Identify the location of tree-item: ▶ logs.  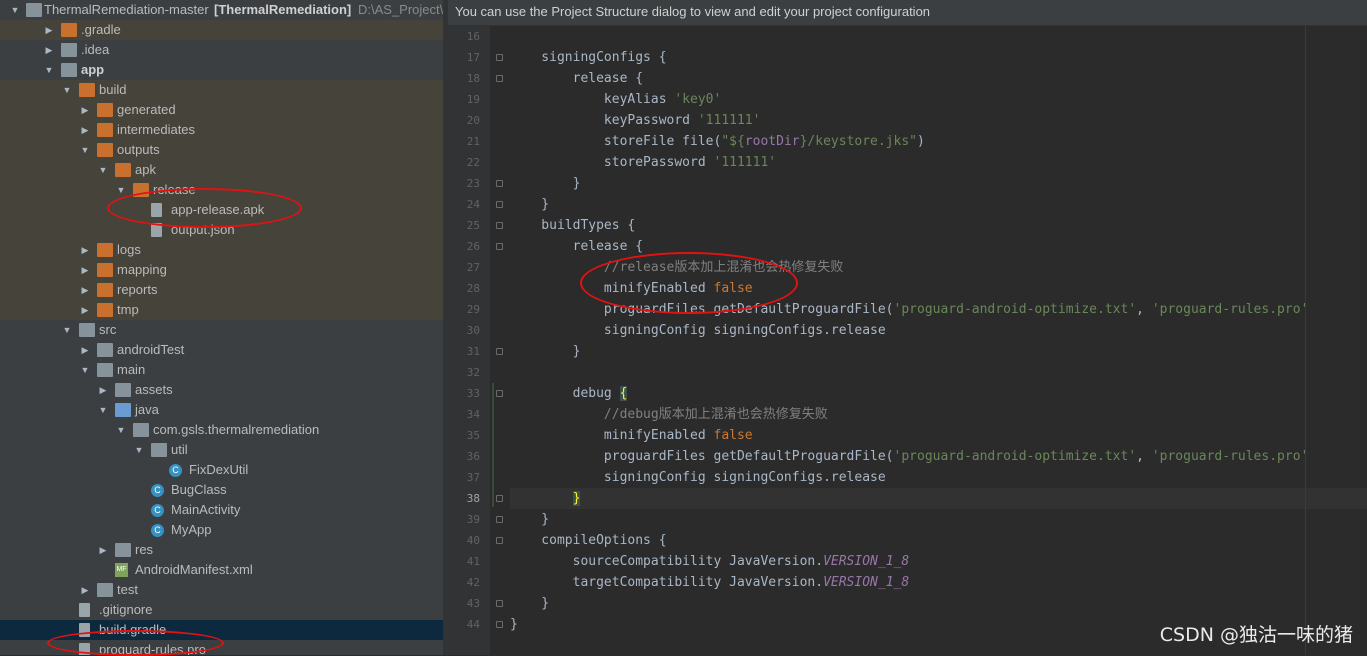
(221, 250).